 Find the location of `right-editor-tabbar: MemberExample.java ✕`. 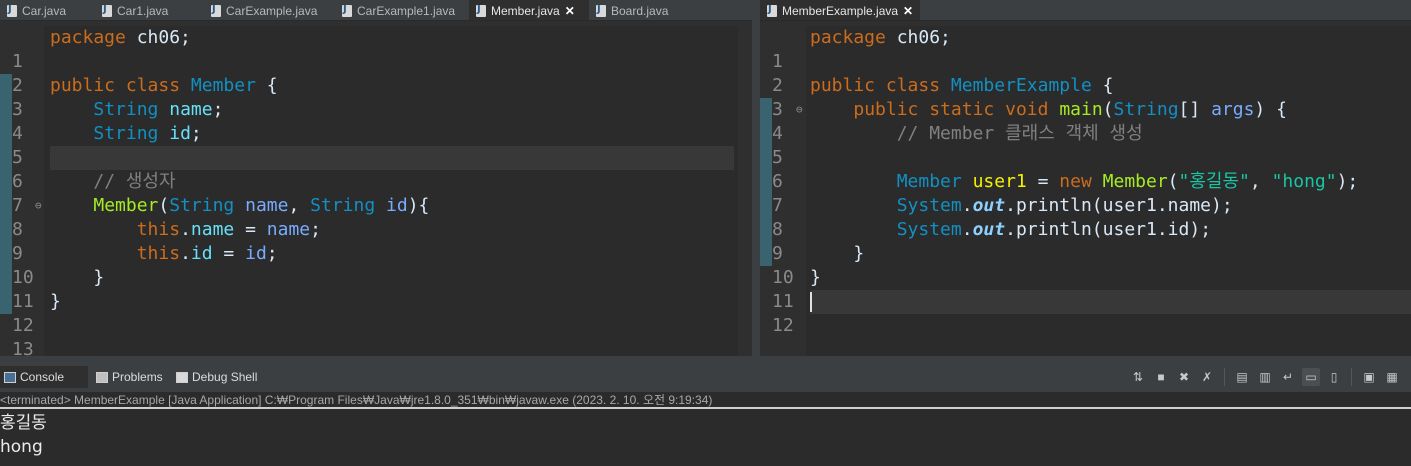

right-editor-tabbar: MemberExample.java ✕ is located at coordinates (1085, 10).